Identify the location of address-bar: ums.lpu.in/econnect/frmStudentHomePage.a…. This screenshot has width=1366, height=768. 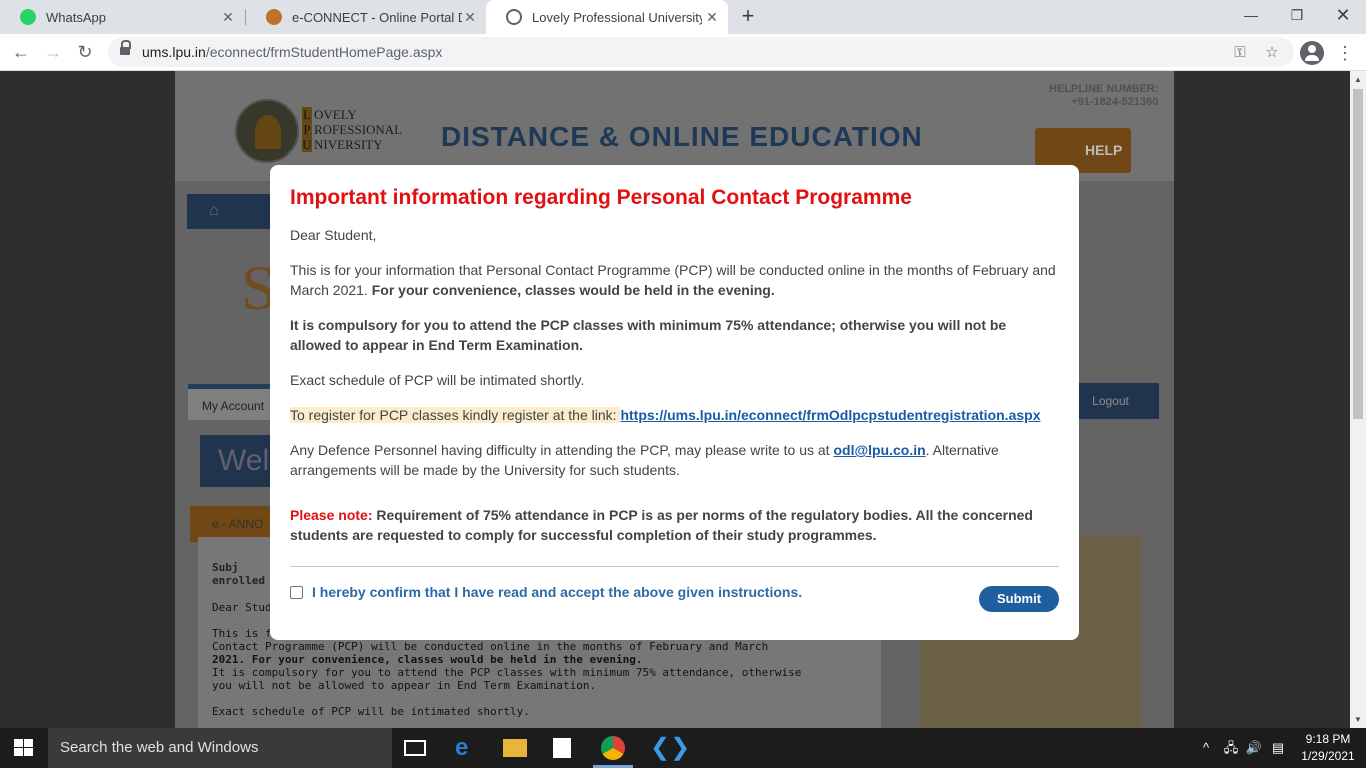
(701, 52).